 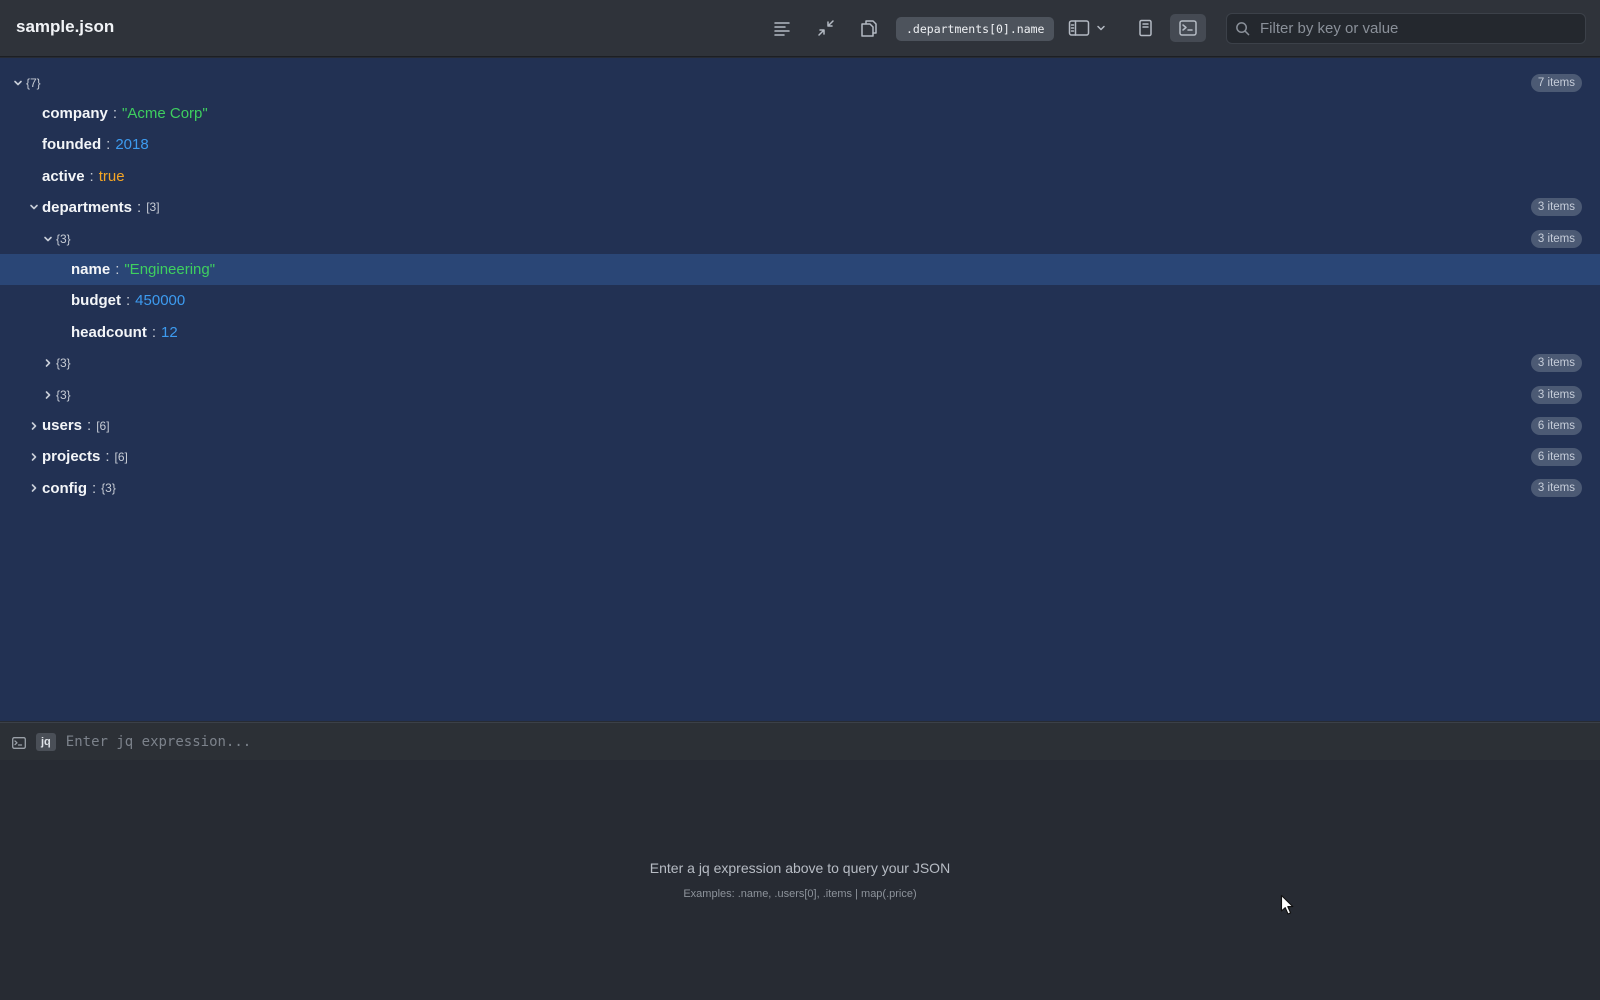 I want to click on copy-button, so click(x=869, y=28).